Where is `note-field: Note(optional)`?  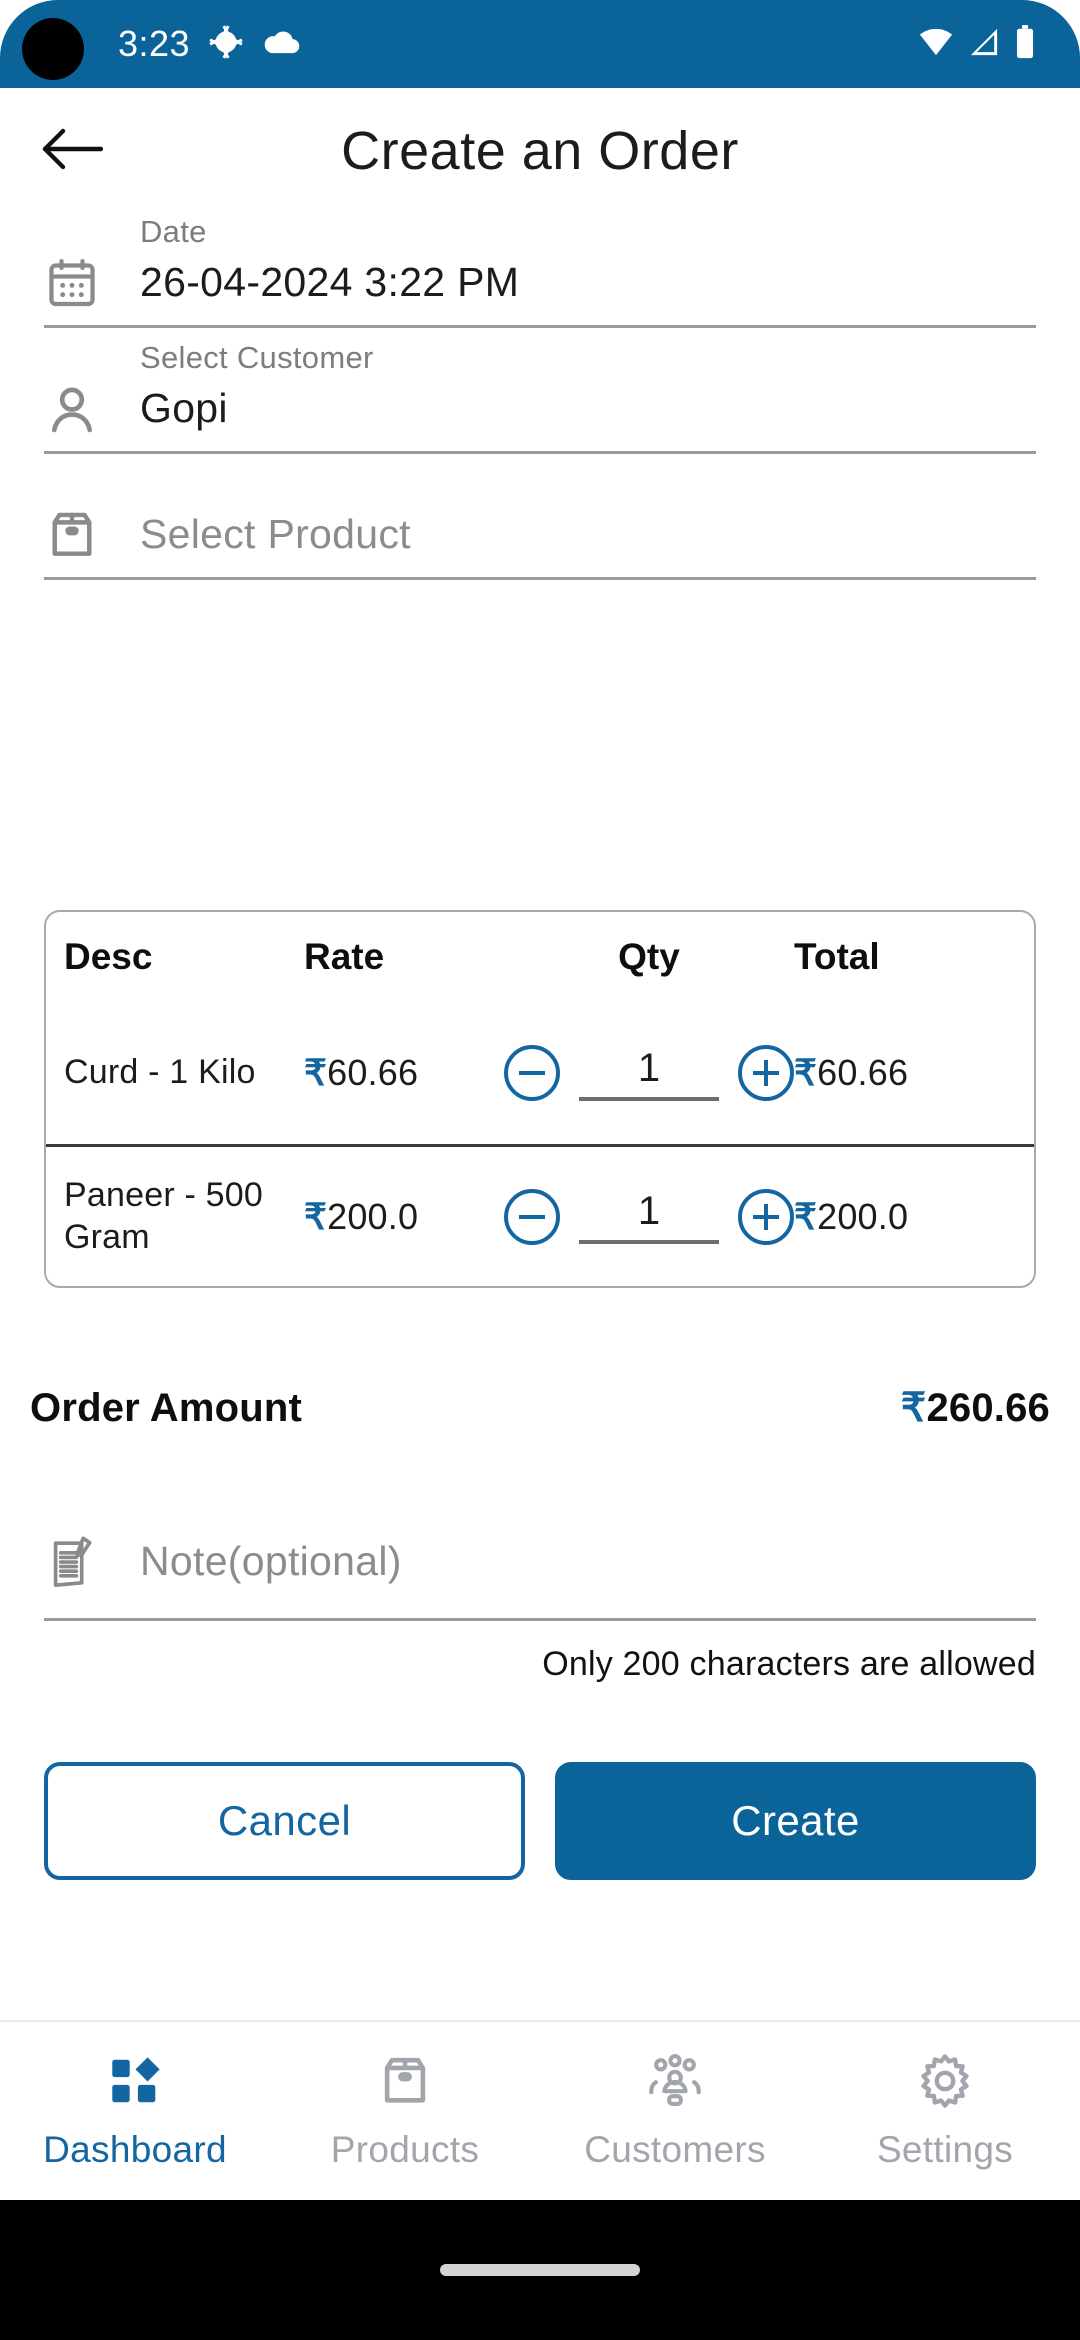
note-field: Note(optional) is located at coordinates (540, 1563).